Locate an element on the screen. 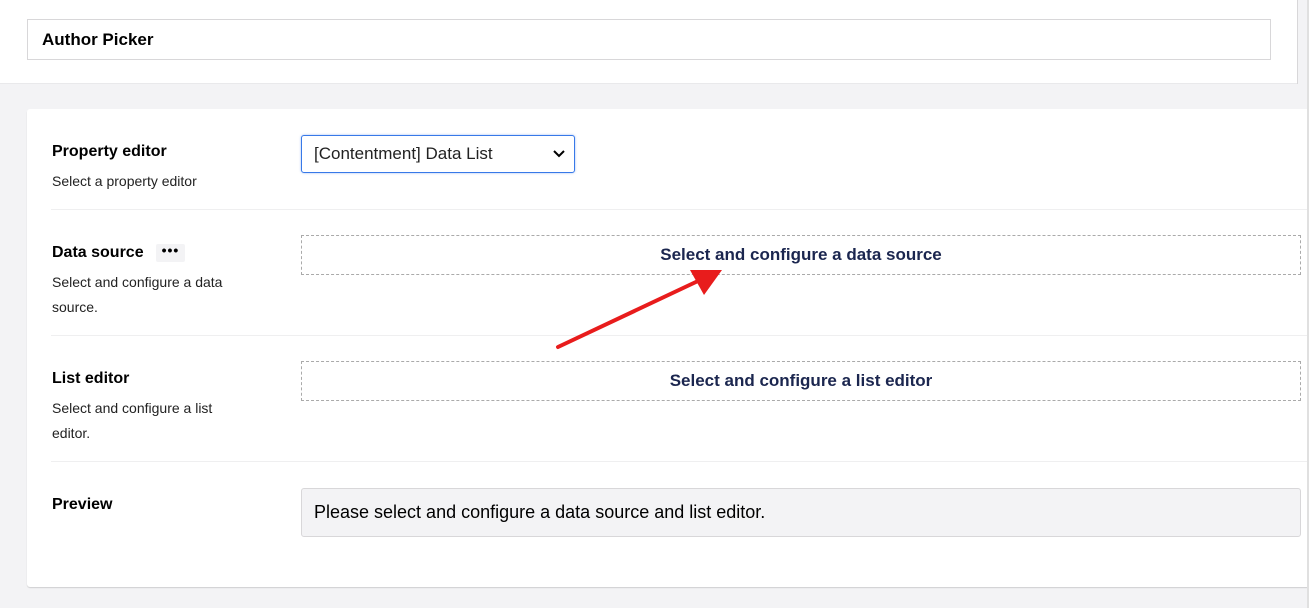 The width and height of the screenshot is (1309, 608). configure-data-source-button: Select and configure a data source is located at coordinates (801, 255).